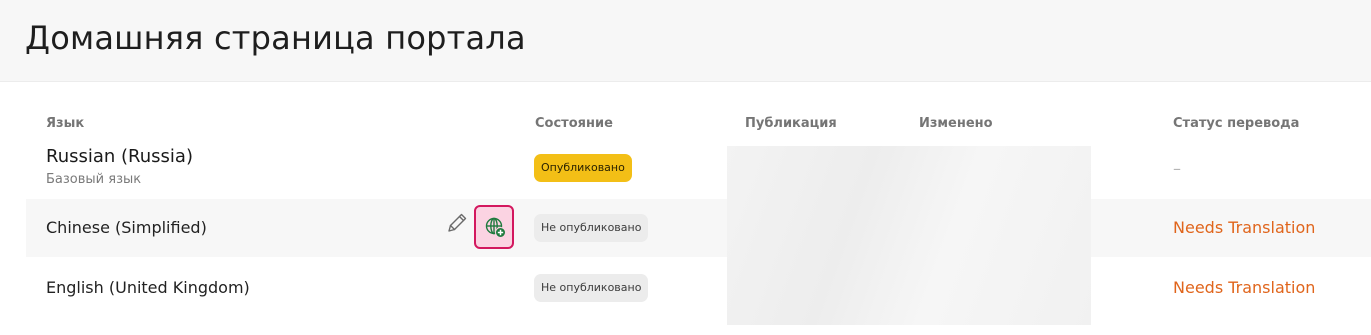 The image size is (1371, 335). I want to click on status-badge-published: Опубликовано, so click(583, 168).